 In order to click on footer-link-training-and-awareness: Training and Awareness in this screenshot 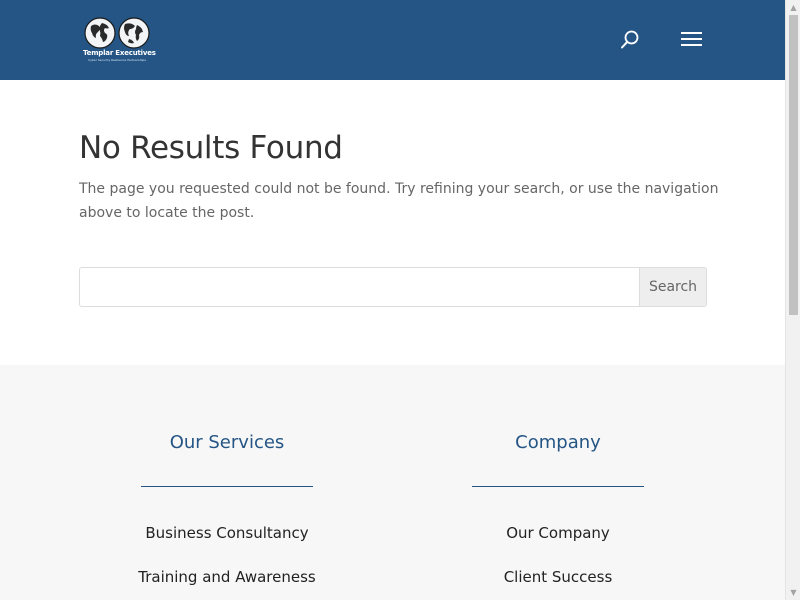, I will do `click(227, 577)`.